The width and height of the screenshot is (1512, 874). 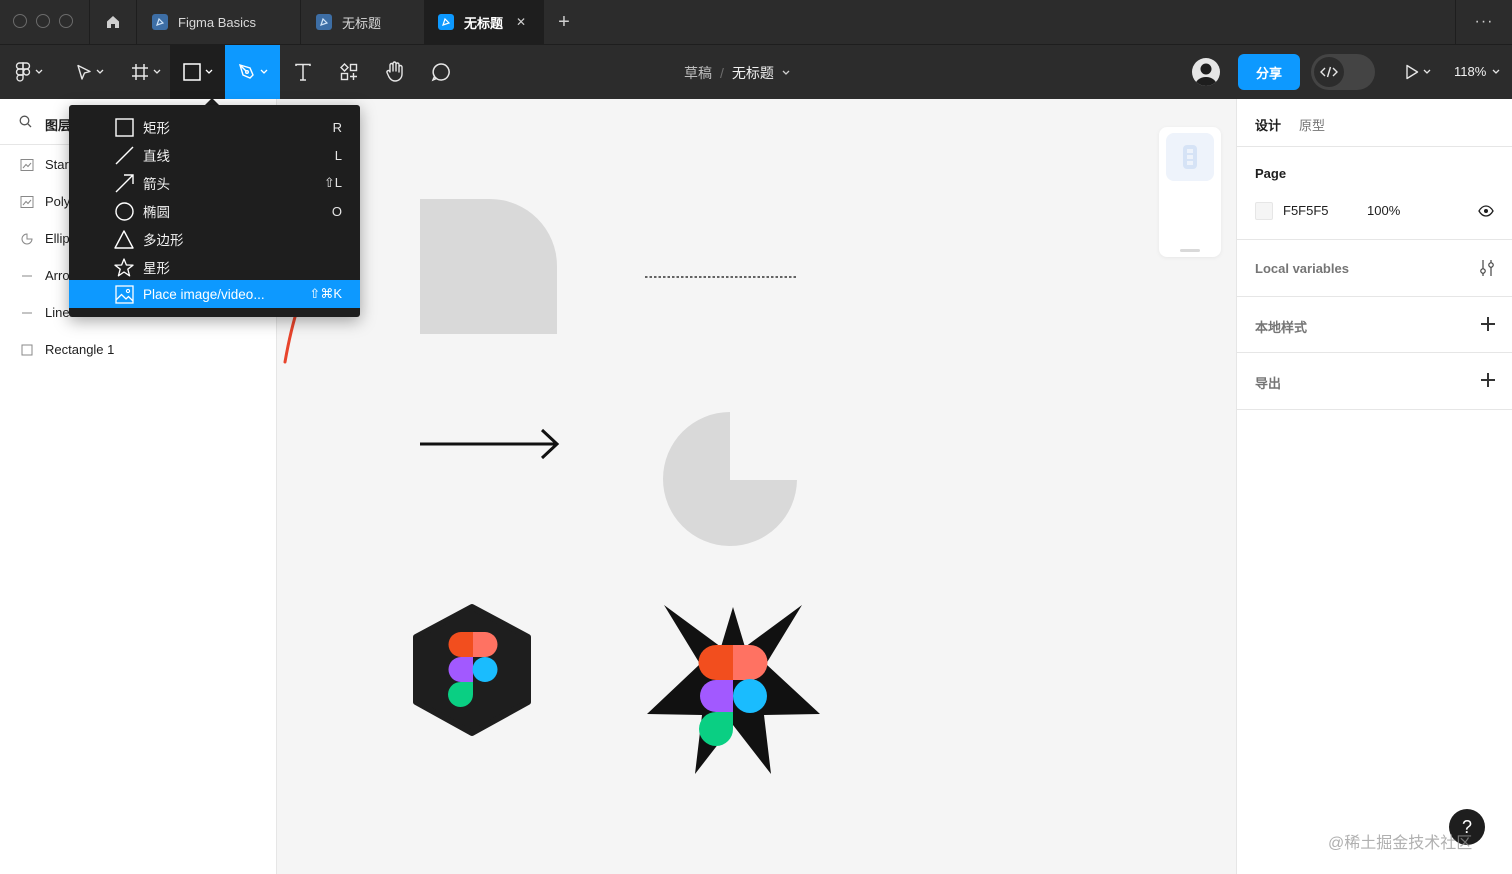 I want to click on menu-item-label: 直线, so click(x=156, y=156).